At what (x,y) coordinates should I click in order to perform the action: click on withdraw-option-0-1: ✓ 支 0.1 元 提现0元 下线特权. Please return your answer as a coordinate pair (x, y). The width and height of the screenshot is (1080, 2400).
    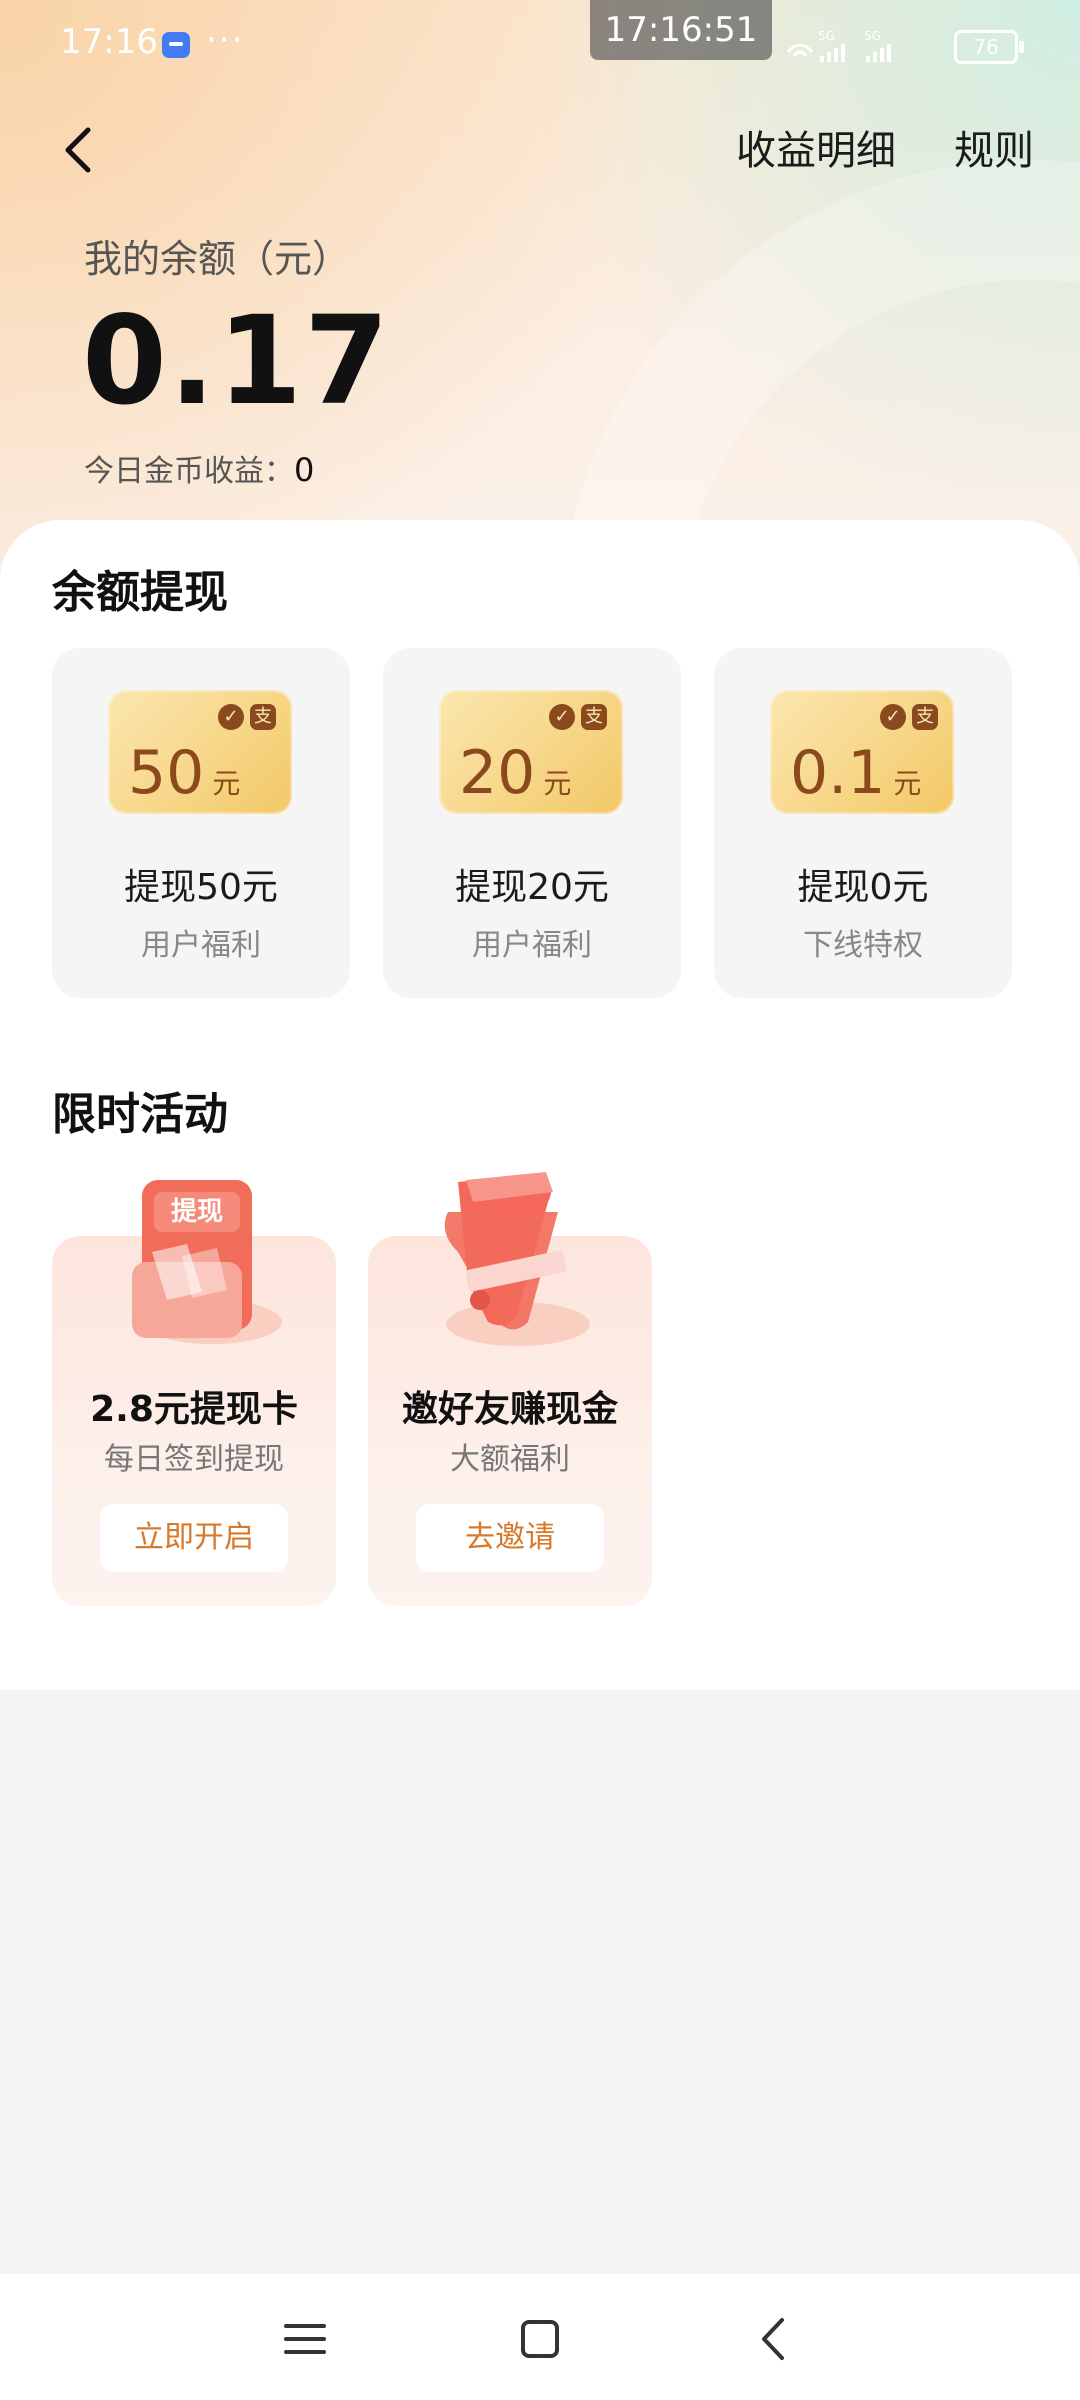
    Looking at the image, I should click on (863, 823).